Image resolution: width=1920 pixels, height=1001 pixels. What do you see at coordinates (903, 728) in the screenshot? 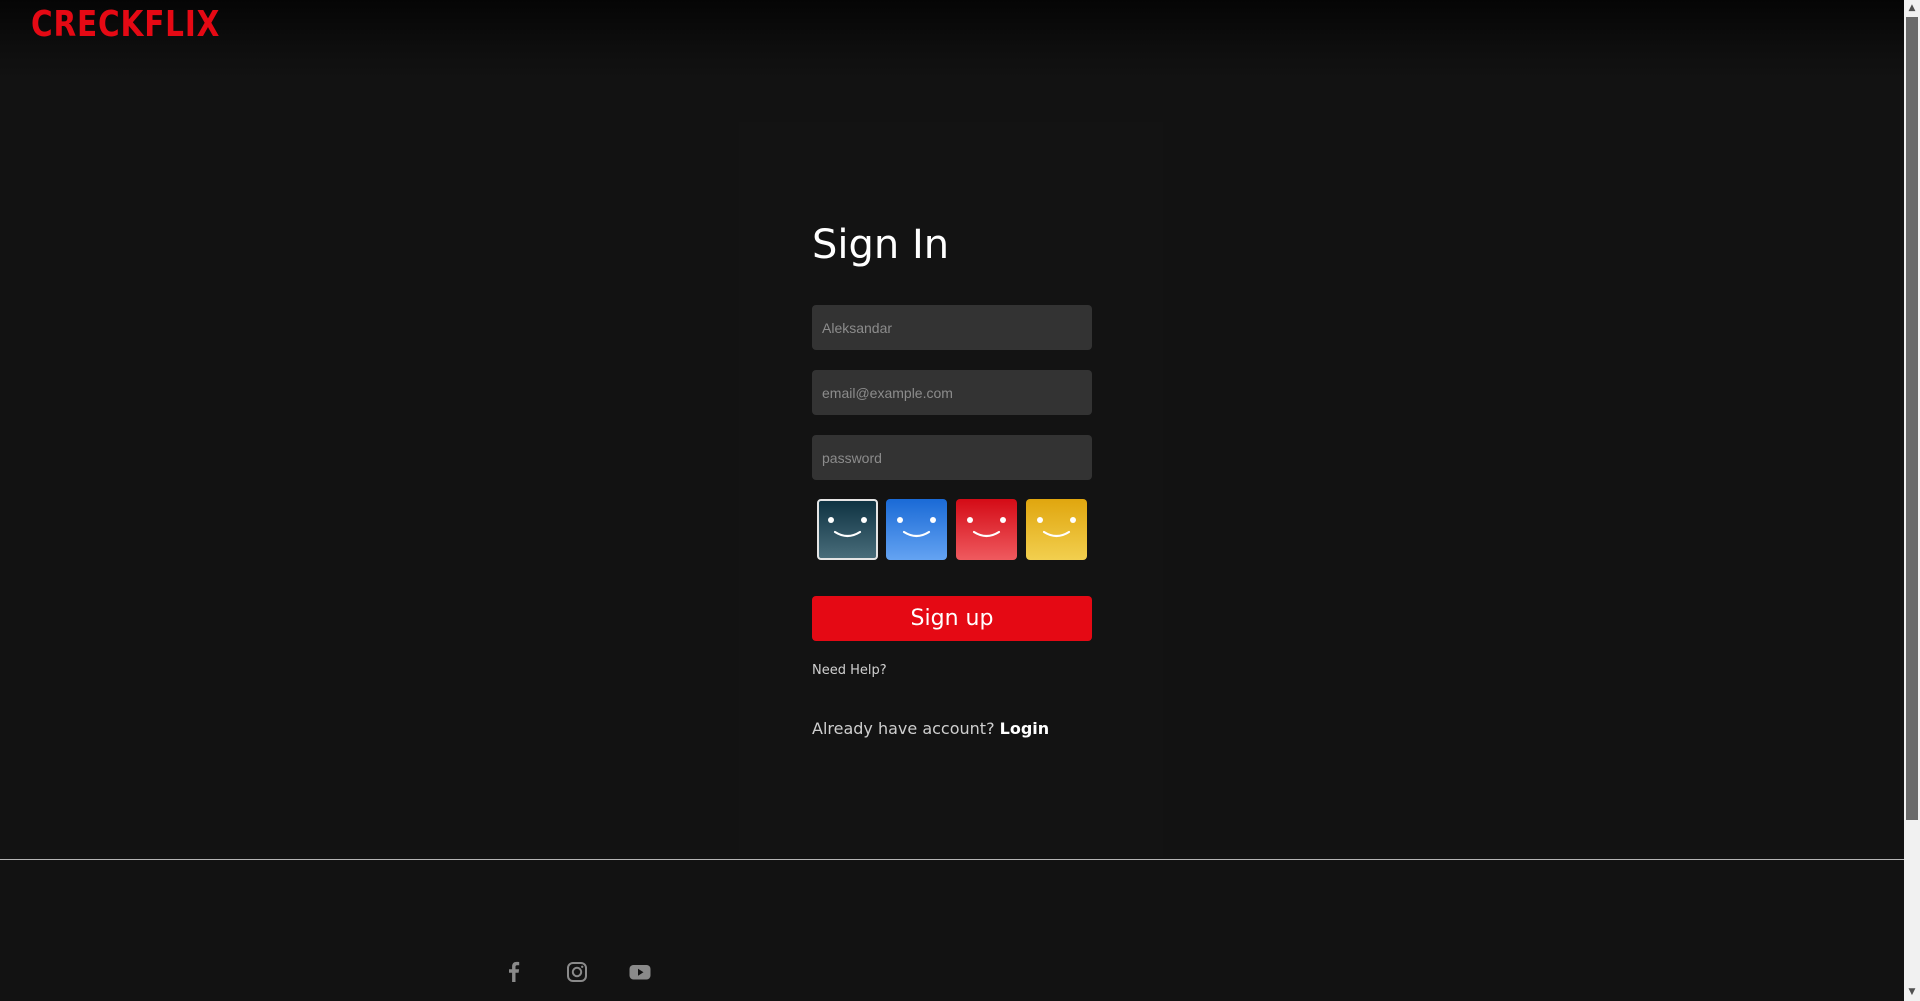
I see `already-account-text: Already have account?` at bounding box center [903, 728].